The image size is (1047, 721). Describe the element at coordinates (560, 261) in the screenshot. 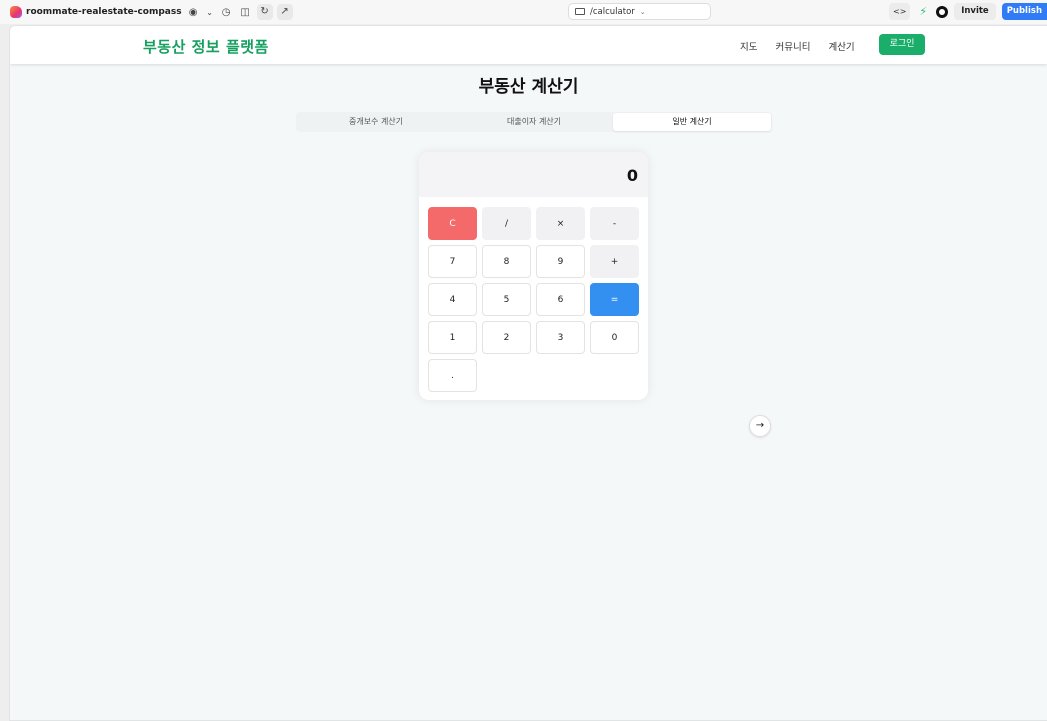

I see `key-9: 9` at that location.